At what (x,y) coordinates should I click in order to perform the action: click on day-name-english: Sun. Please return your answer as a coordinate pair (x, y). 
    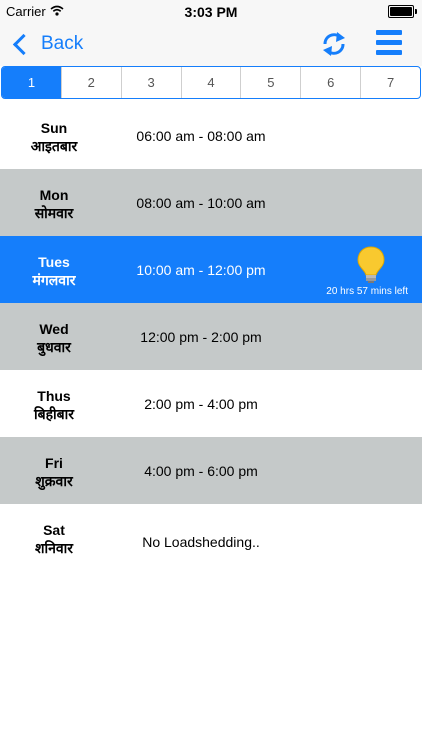
    Looking at the image, I should click on (54, 128).